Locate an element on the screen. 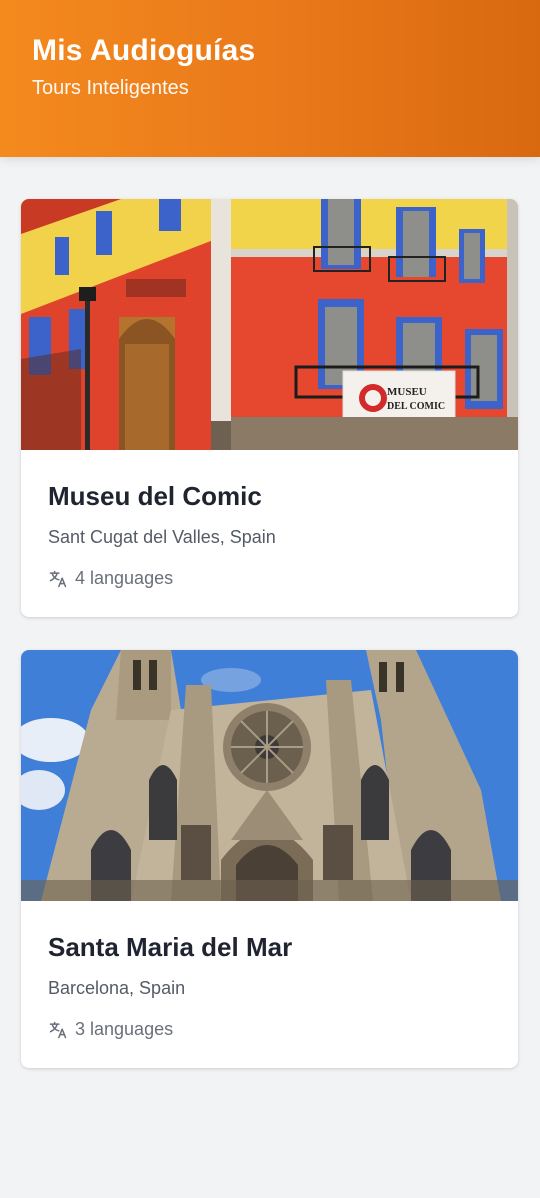  museum-sign-line1: MUSEU is located at coordinates (407, 392).